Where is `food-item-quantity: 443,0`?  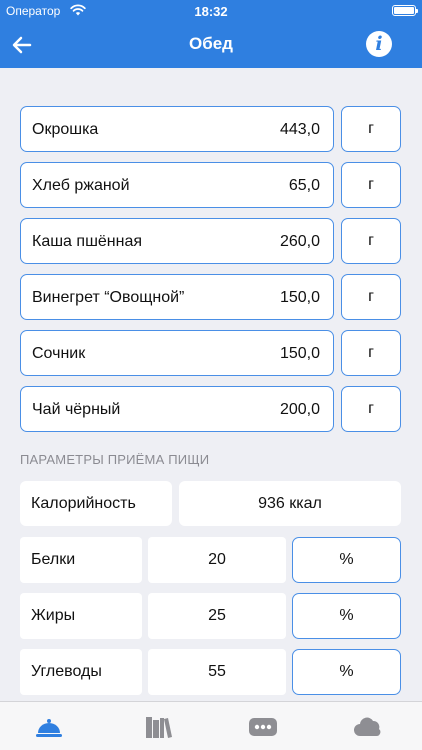
food-item-quantity: 443,0 is located at coordinates (299, 129).